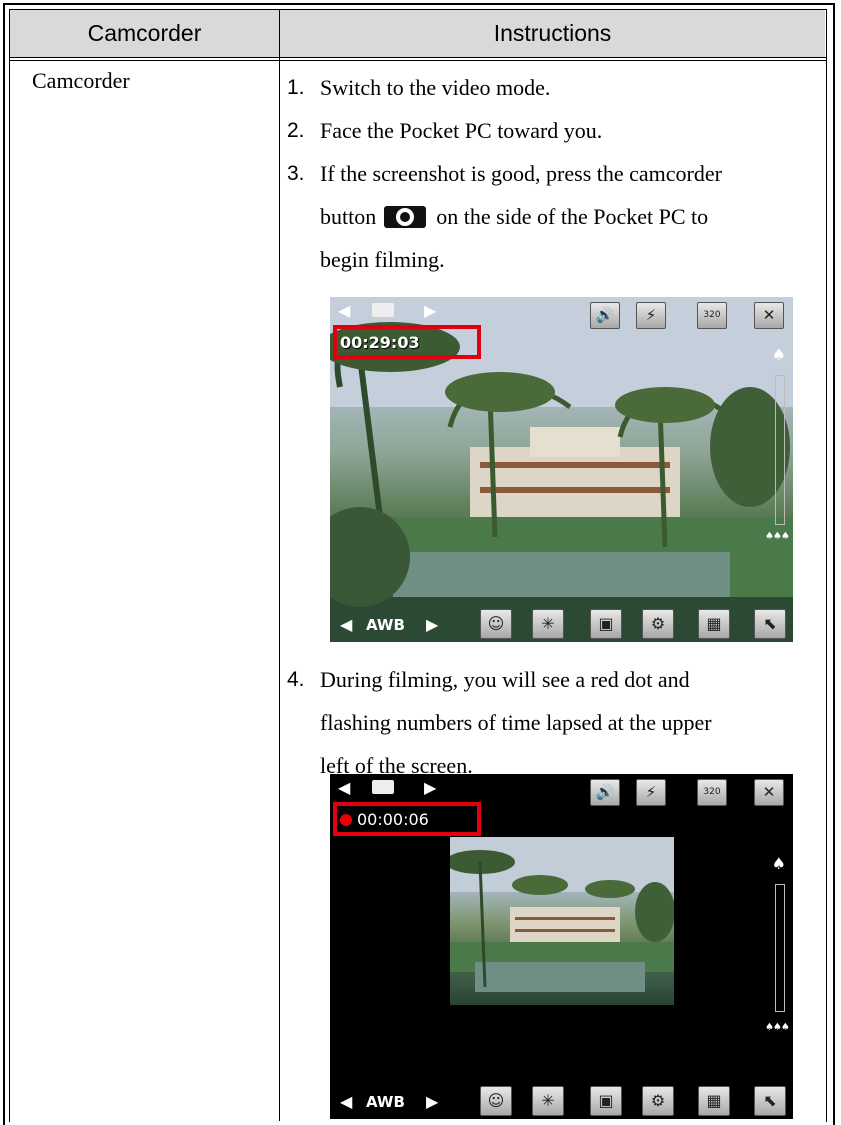  I want to click on recording-preview-image, so click(562, 921).